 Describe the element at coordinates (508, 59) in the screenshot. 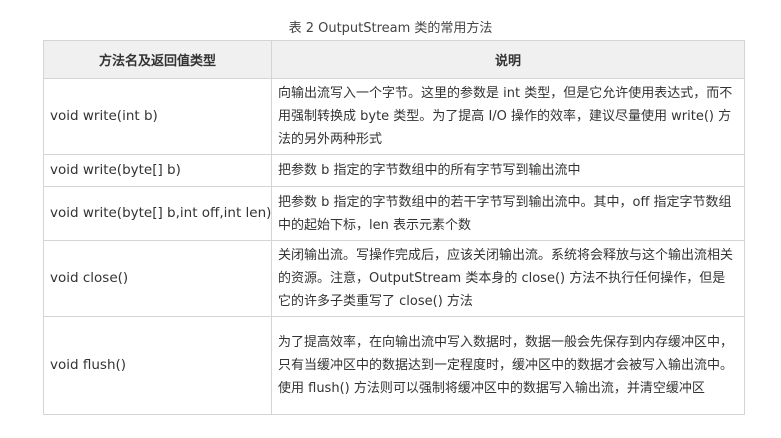

I see `header-description: 说明` at that location.